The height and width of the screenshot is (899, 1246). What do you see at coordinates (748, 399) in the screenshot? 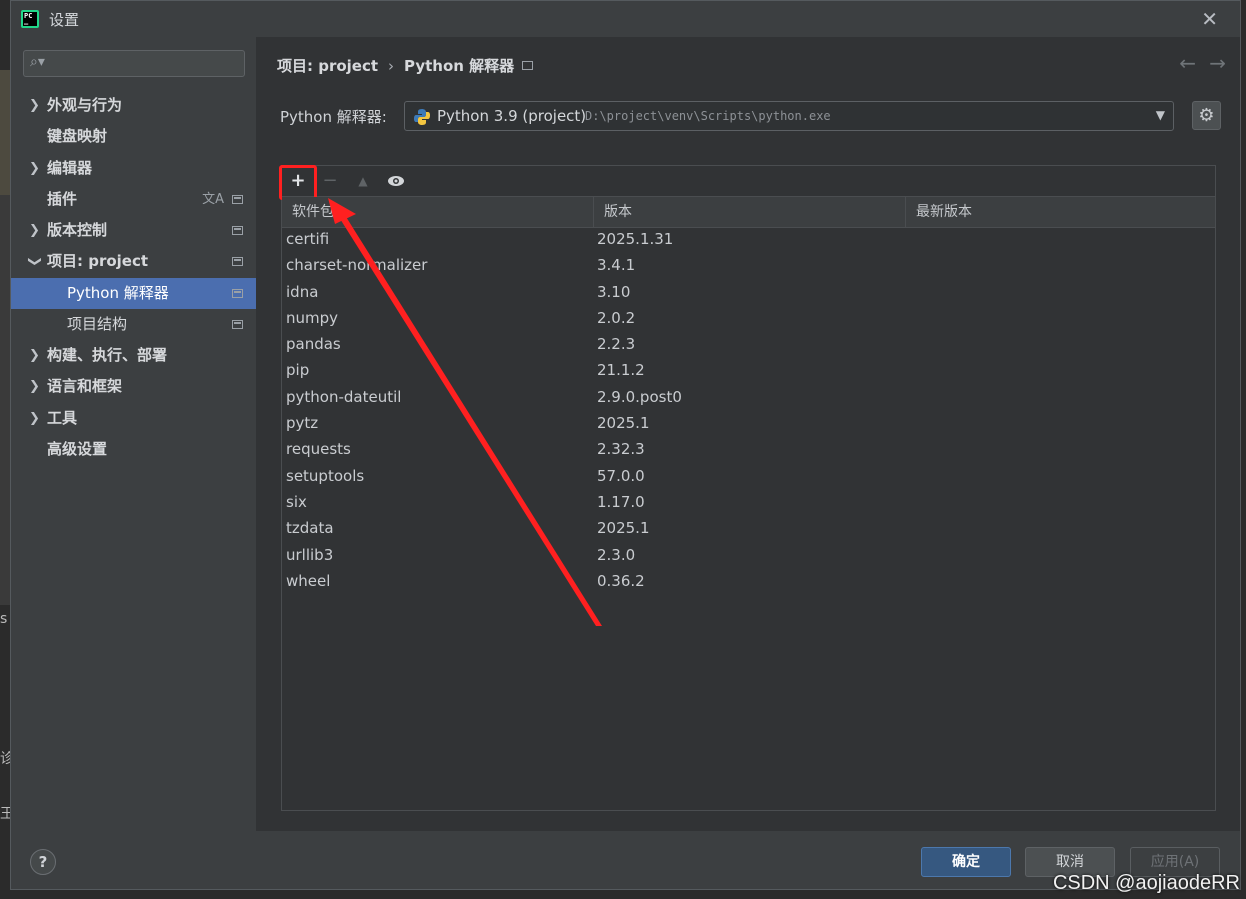
I see `table-row: python-dateutil 2.9.0.post0` at bounding box center [748, 399].